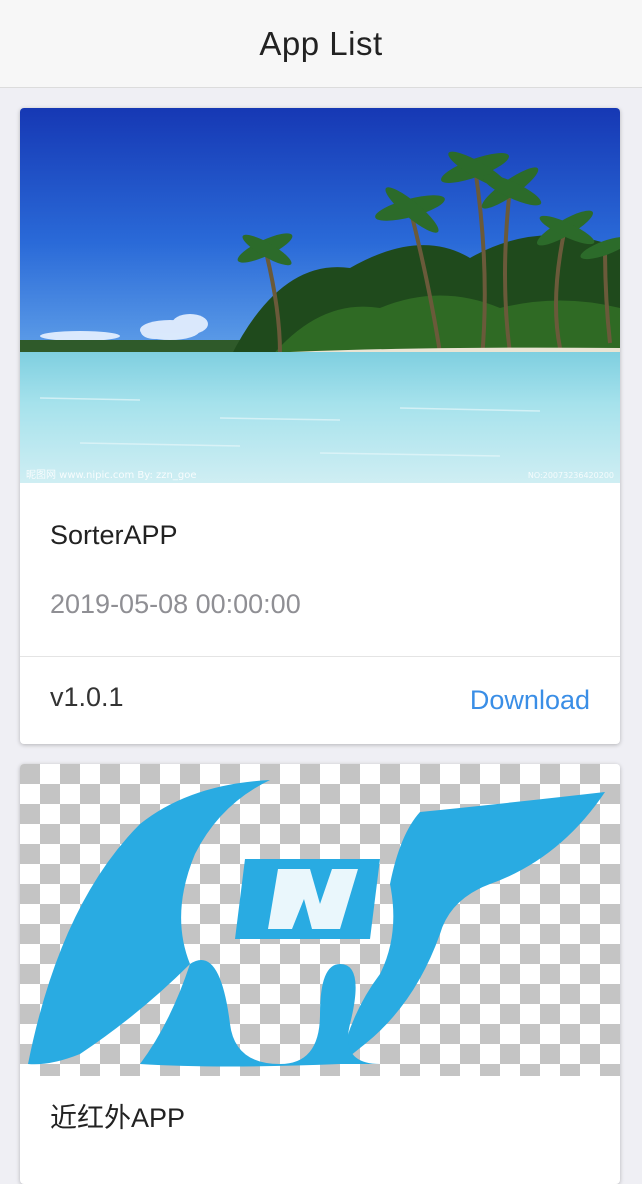 This screenshot has height=1184, width=642. I want to click on image-watermark-right: NO:20073236420200, so click(571, 475).